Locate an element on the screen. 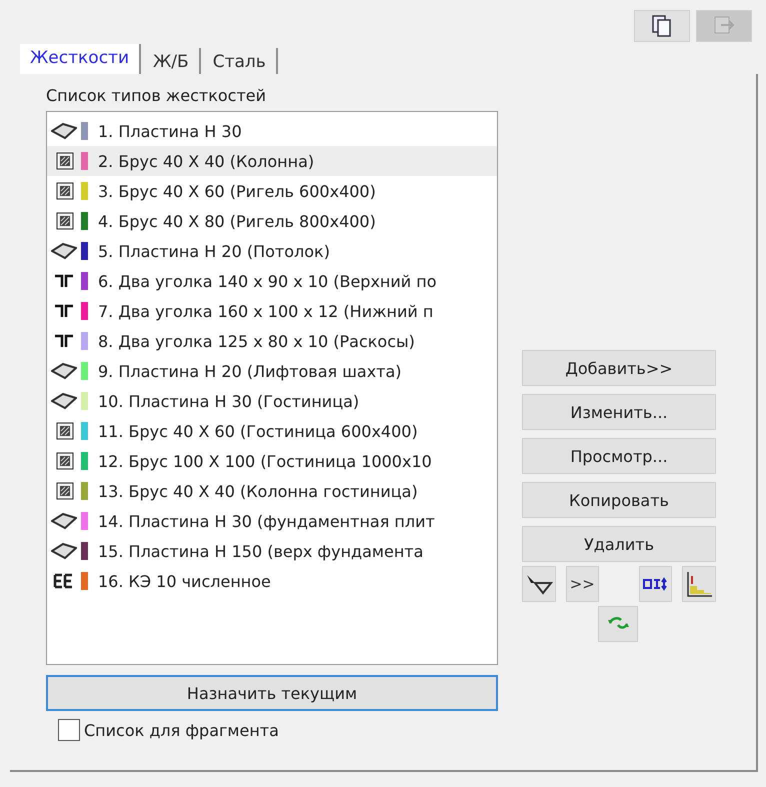  item-label: 2. Брус 40 X 40 (Колонна) is located at coordinates (206, 161).